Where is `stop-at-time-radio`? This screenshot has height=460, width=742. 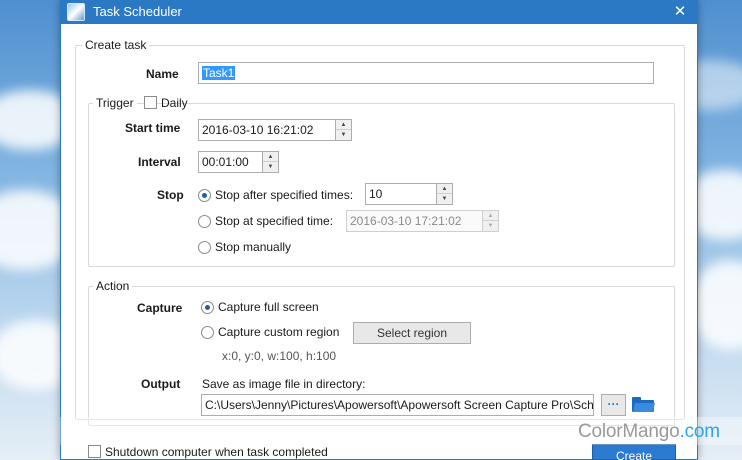 stop-at-time-radio is located at coordinates (204, 221).